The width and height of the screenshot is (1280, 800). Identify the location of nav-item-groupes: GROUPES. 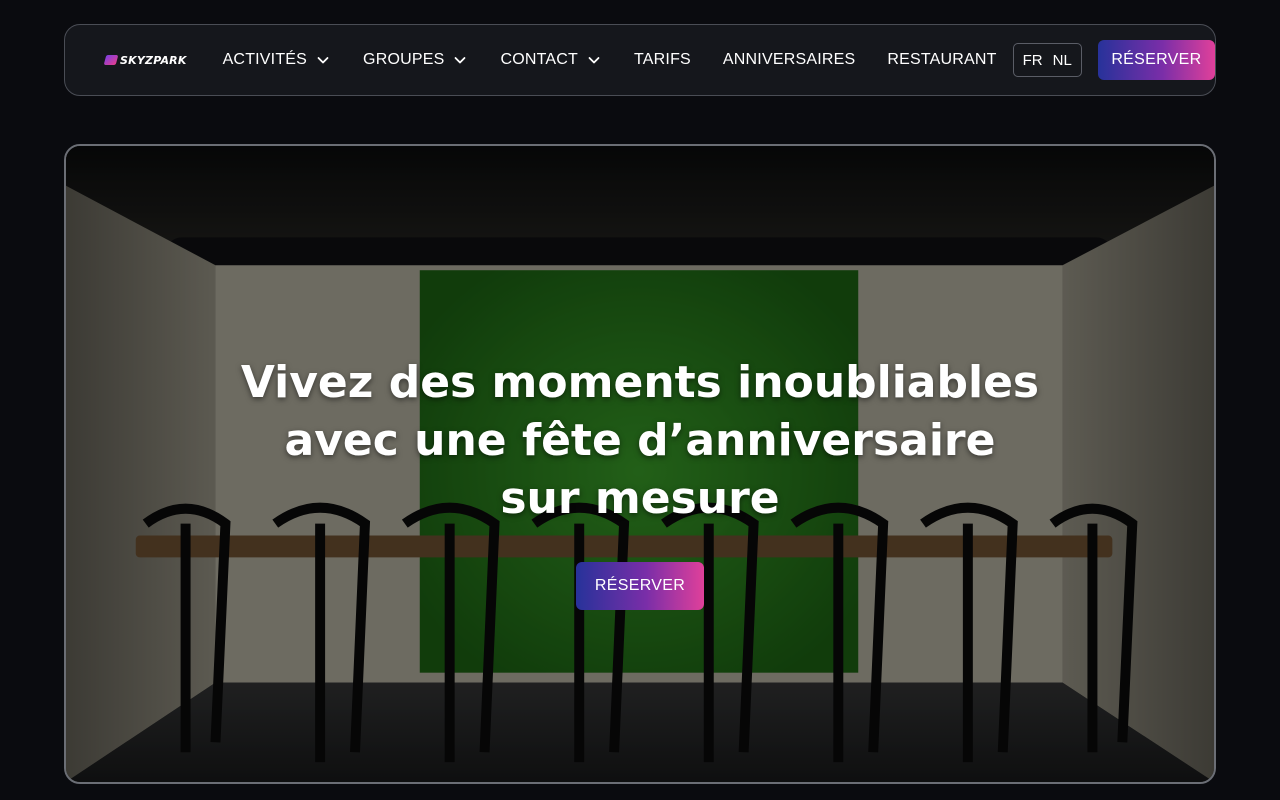
(415, 60).